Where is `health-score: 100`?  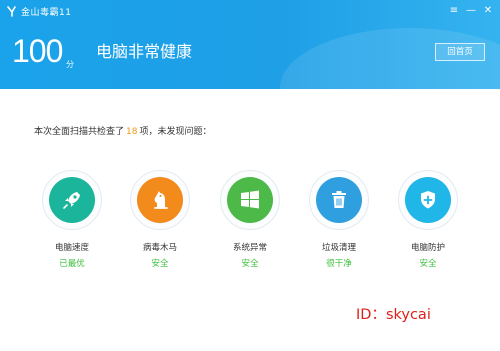 health-score: 100 is located at coordinates (37, 51).